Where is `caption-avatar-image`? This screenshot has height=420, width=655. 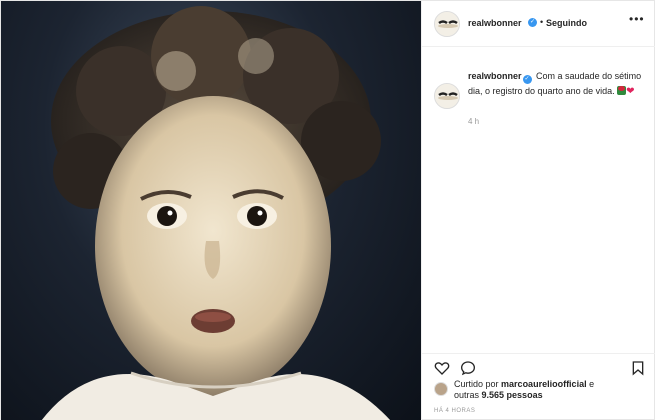
caption-avatar-image is located at coordinates (447, 96).